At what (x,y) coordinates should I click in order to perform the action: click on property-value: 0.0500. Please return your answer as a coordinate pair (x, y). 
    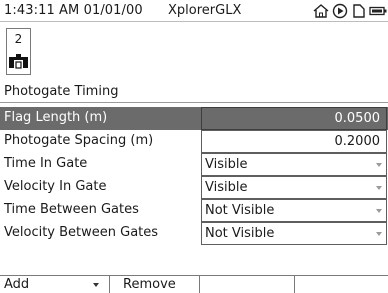
    Looking at the image, I should click on (357, 118).